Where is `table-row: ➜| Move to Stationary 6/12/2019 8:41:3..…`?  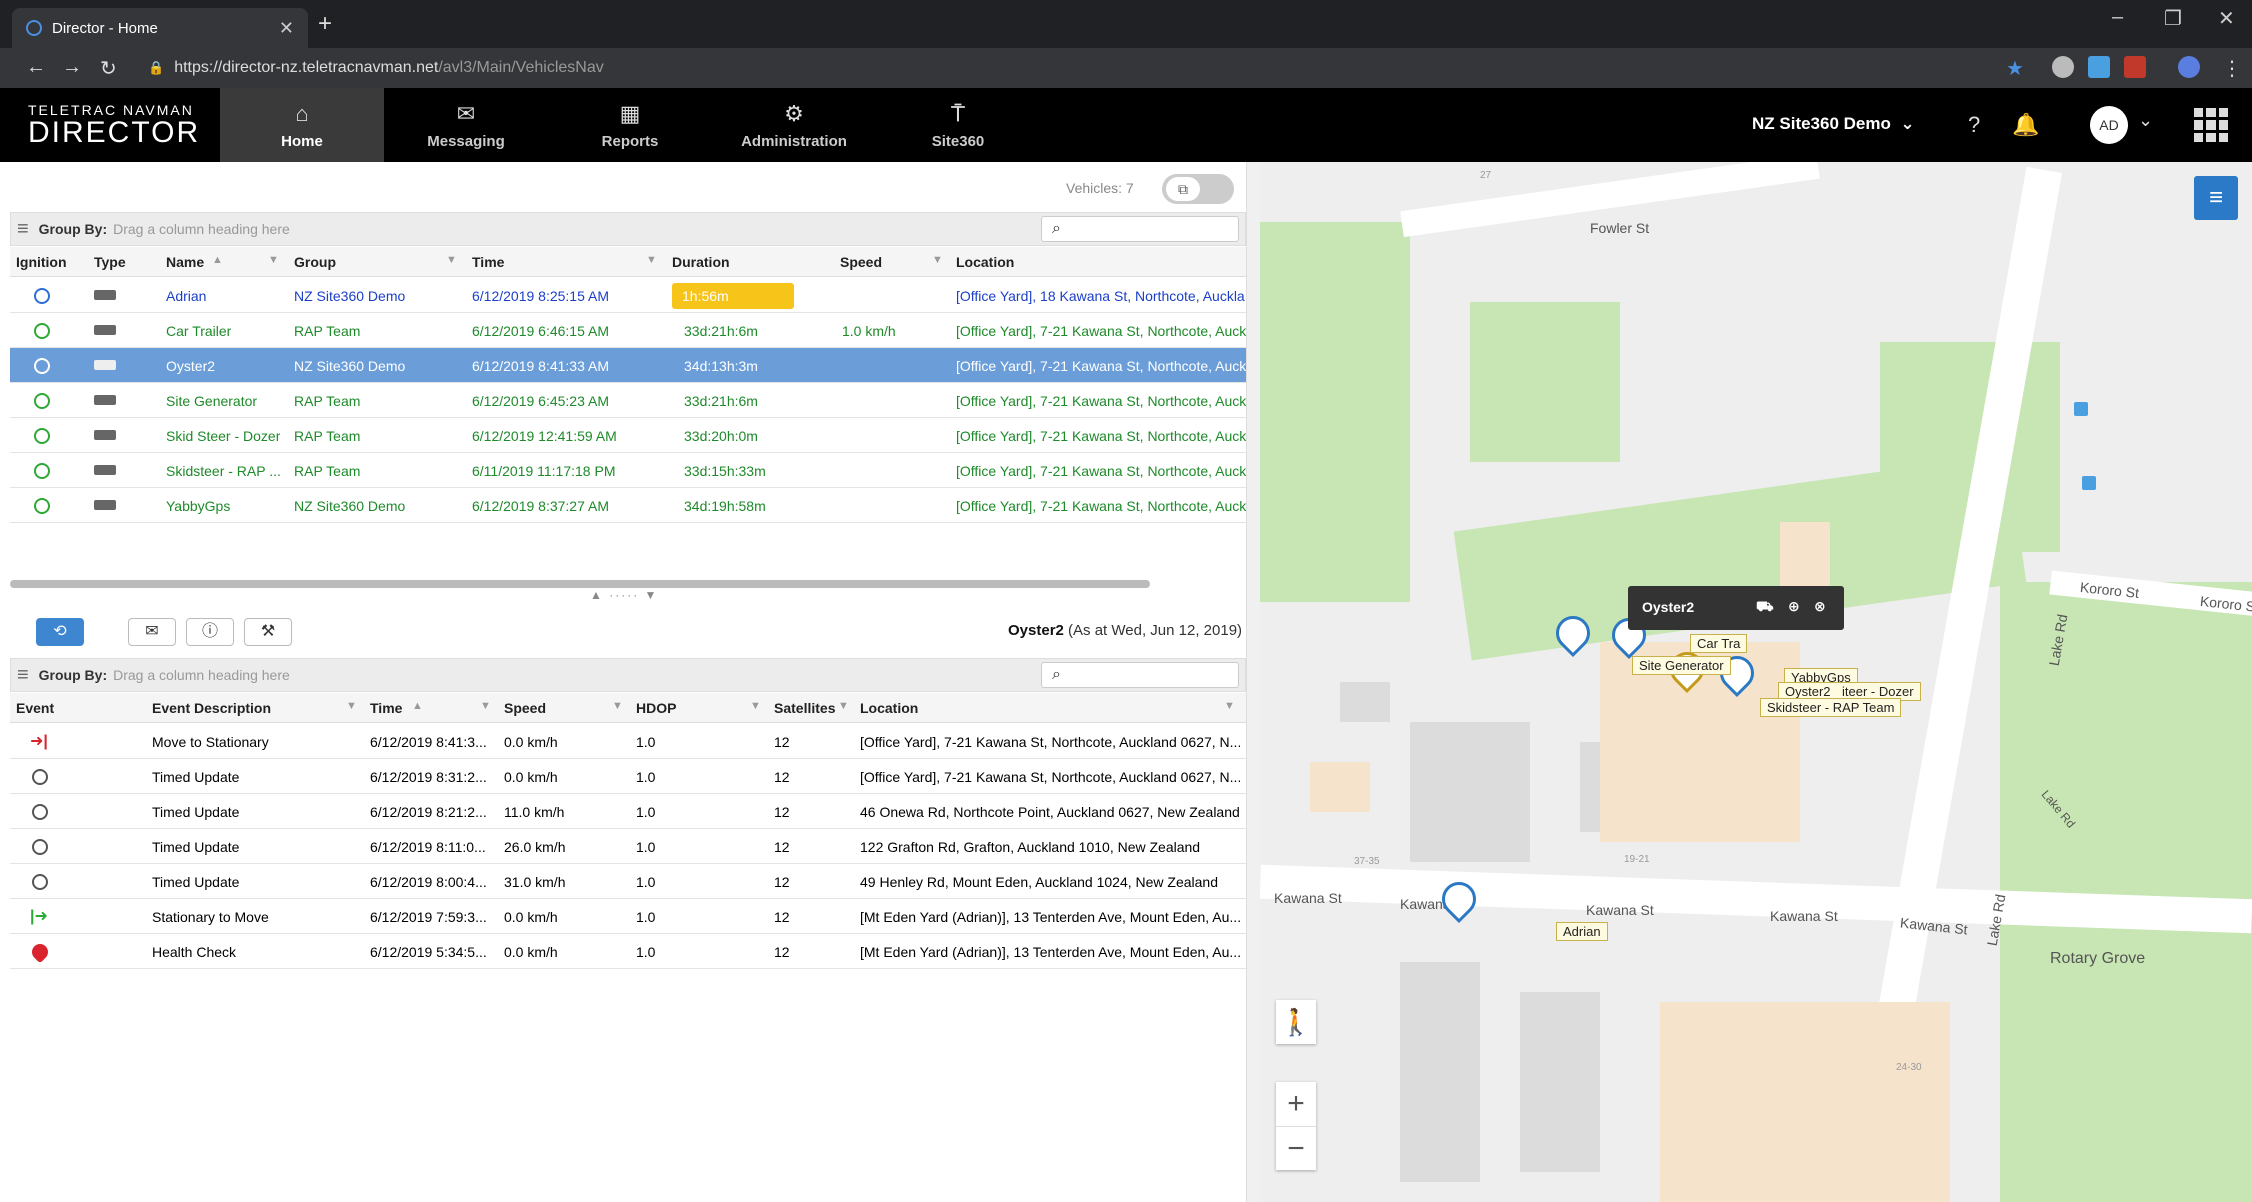
table-row: ➜| Move to Stationary 6/12/2019 8:41:3..… is located at coordinates (628, 741).